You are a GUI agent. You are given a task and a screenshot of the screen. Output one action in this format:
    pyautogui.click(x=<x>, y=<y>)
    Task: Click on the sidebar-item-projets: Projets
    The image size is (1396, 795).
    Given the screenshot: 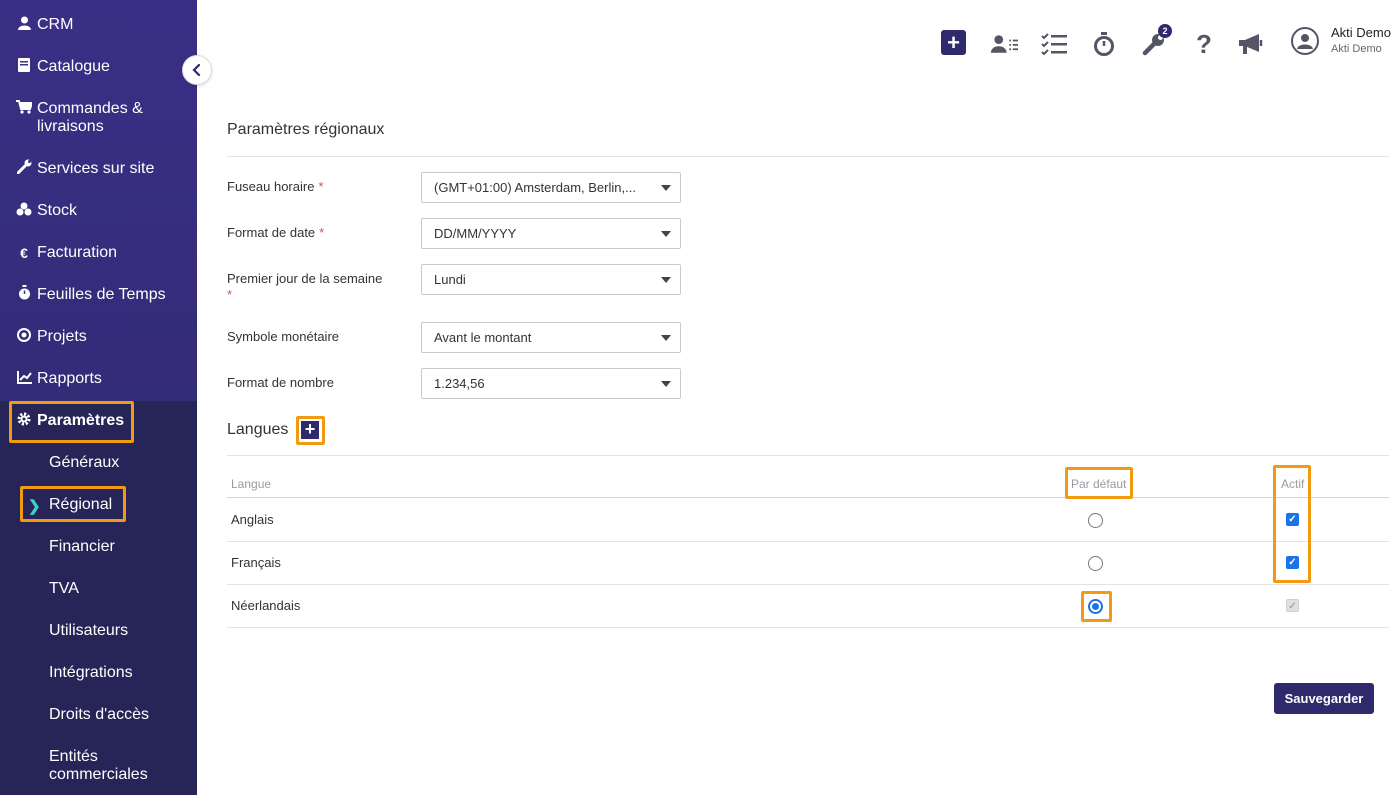 What is the action you would take?
    pyautogui.click(x=98, y=337)
    